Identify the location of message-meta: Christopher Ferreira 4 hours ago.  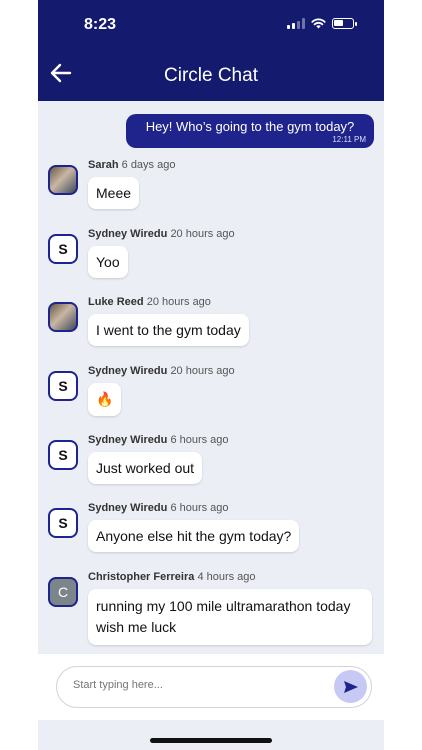
(172, 577).